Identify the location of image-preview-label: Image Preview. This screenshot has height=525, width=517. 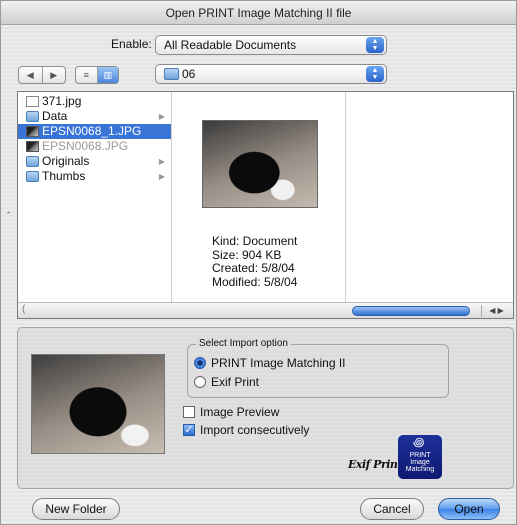
(240, 412).